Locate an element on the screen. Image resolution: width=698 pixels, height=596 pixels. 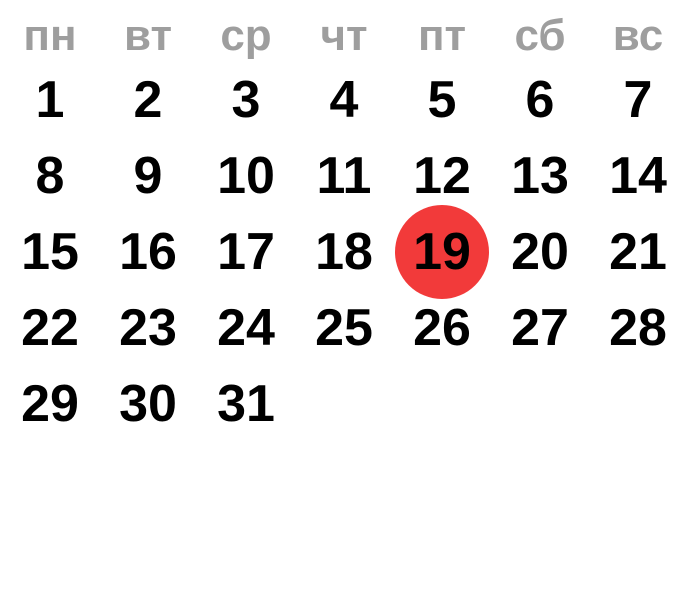
day-number: 26 is located at coordinates (442, 328).